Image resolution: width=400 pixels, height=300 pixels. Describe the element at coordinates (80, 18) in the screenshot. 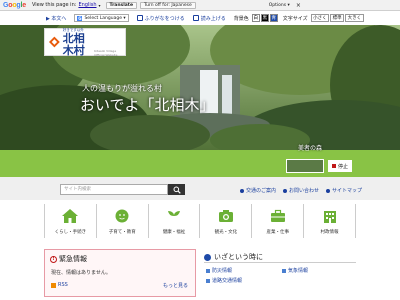

I see `google-g-icon: G` at that location.